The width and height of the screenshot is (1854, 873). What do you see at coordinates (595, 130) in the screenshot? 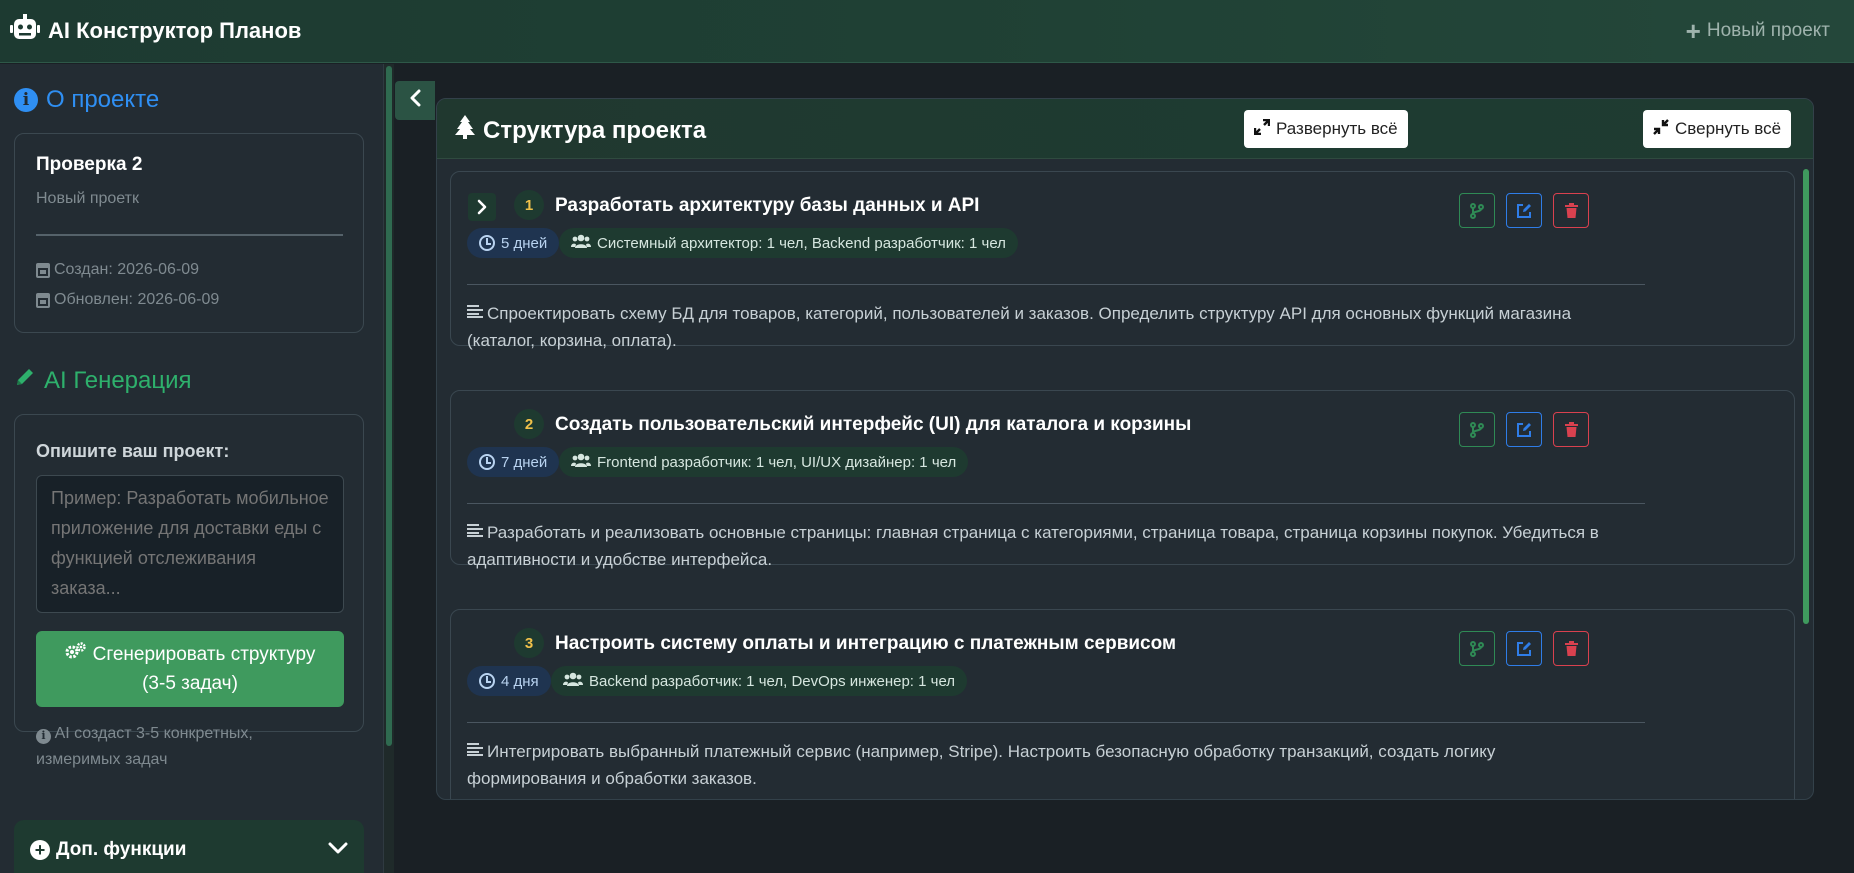
I see `panel-title-text: Структура проекта` at bounding box center [595, 130].